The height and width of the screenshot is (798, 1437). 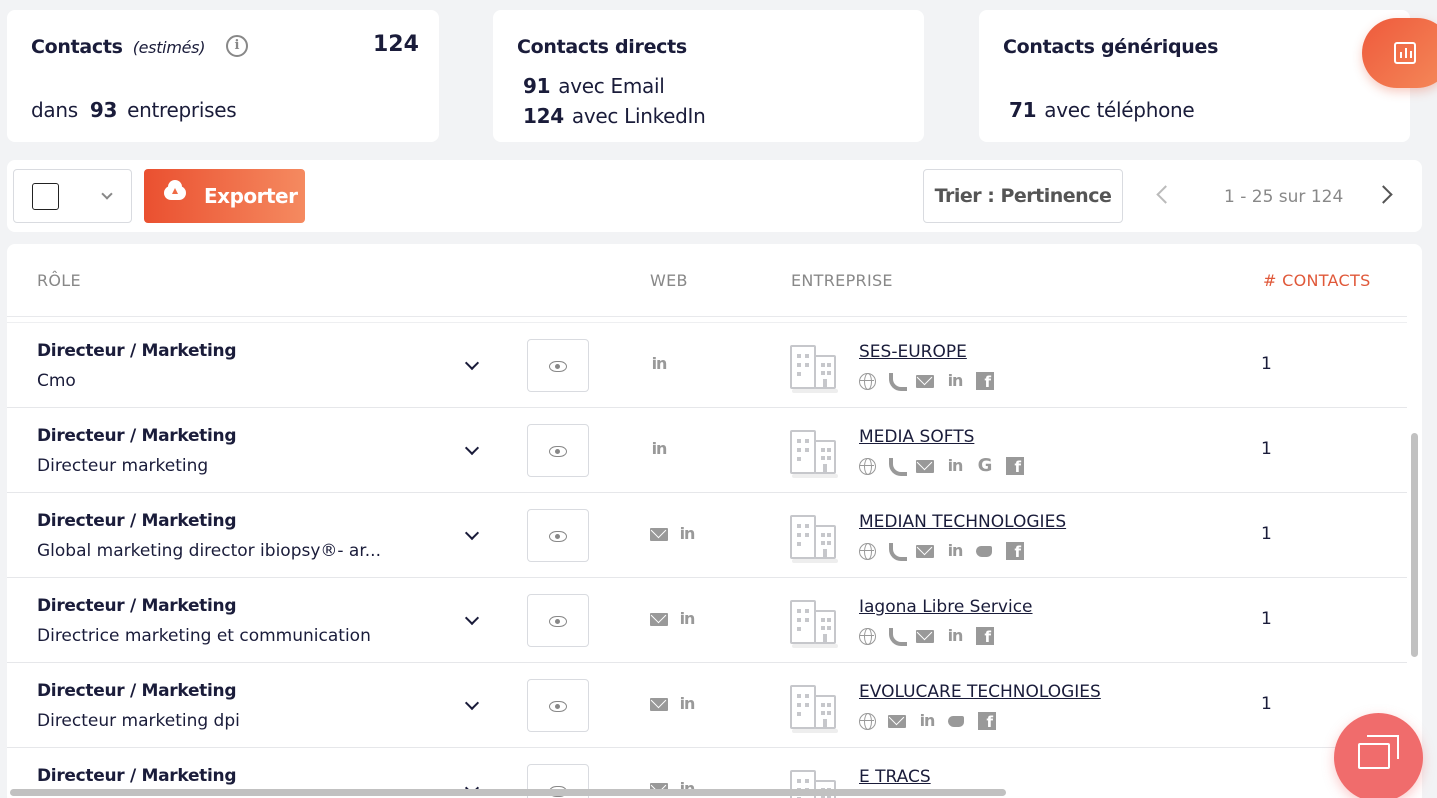 What do you see at coordinates (842, 280) in the screenshot?
I see `header-company: ENTREPRISE` at bounding box center [842, 280].